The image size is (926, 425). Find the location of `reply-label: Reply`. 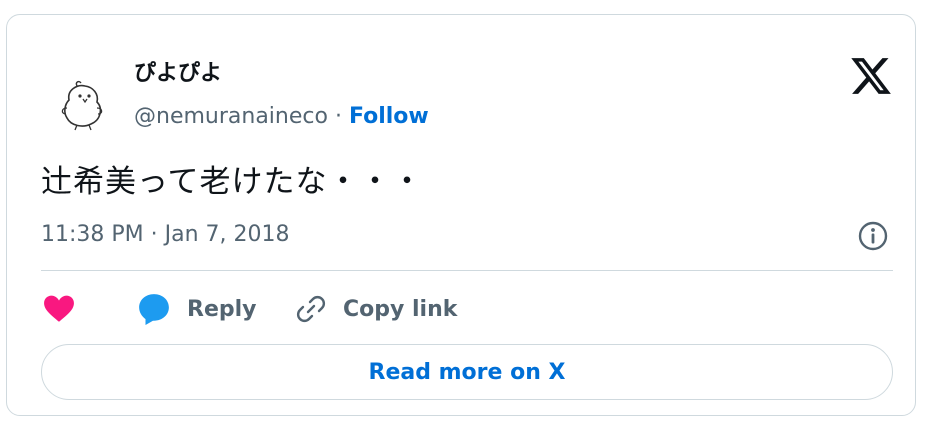

reply-label: Reply is located at coordinates (222, 309).